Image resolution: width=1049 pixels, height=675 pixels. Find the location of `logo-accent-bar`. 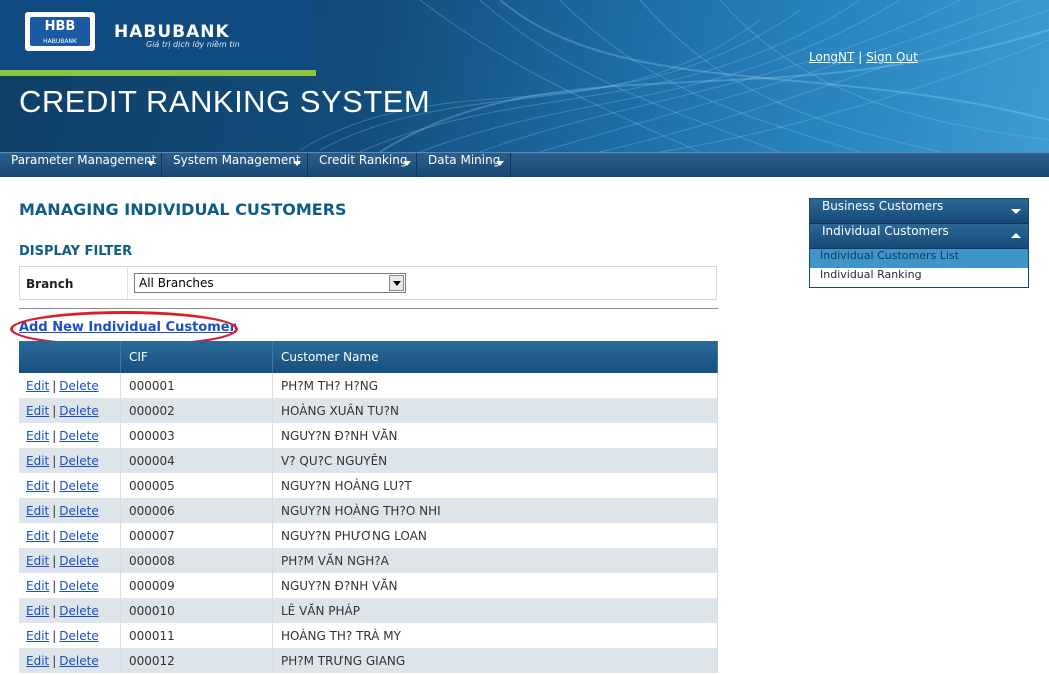

logo-accent-bar is located at coordinates (158, 73).